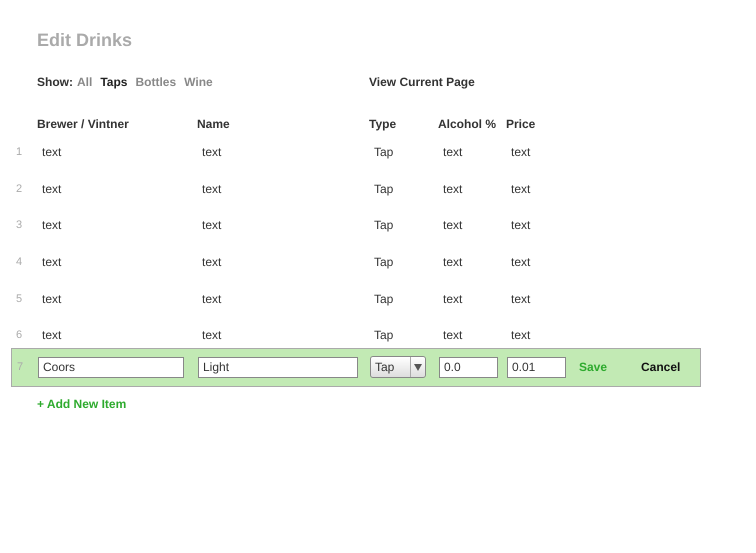 The width and height of the screenshot is (756, 553). I want to click on filter-option: Wine, so click(198, 82).